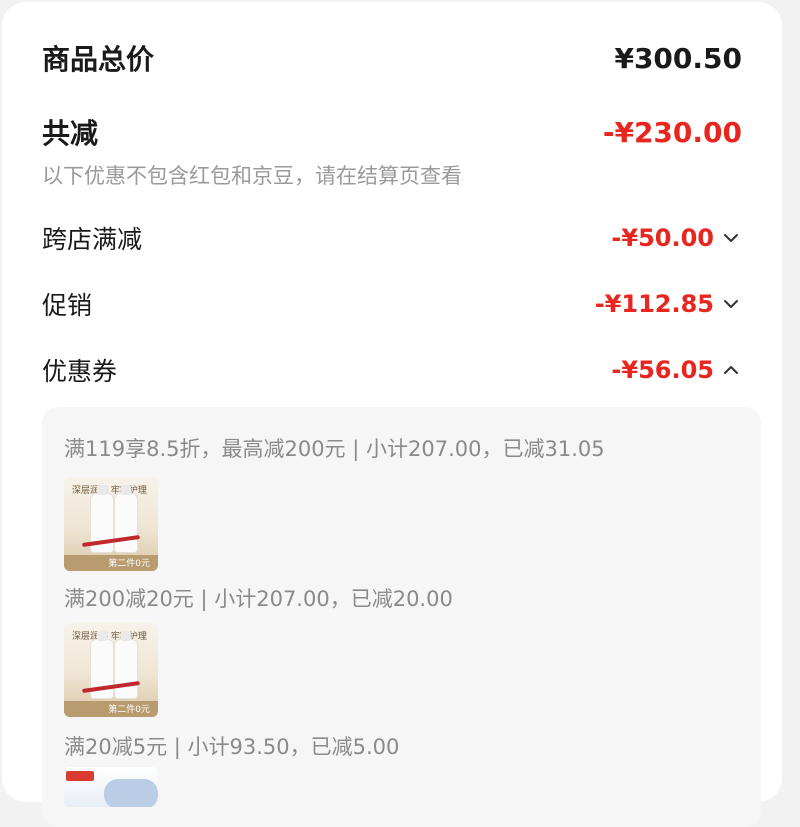 This screenshot has height=827, width=800. What do you see at coordinates (98, 59) in the screenshot?
I see `total-price-label: 商品总价` at bounding box center [98, 59].